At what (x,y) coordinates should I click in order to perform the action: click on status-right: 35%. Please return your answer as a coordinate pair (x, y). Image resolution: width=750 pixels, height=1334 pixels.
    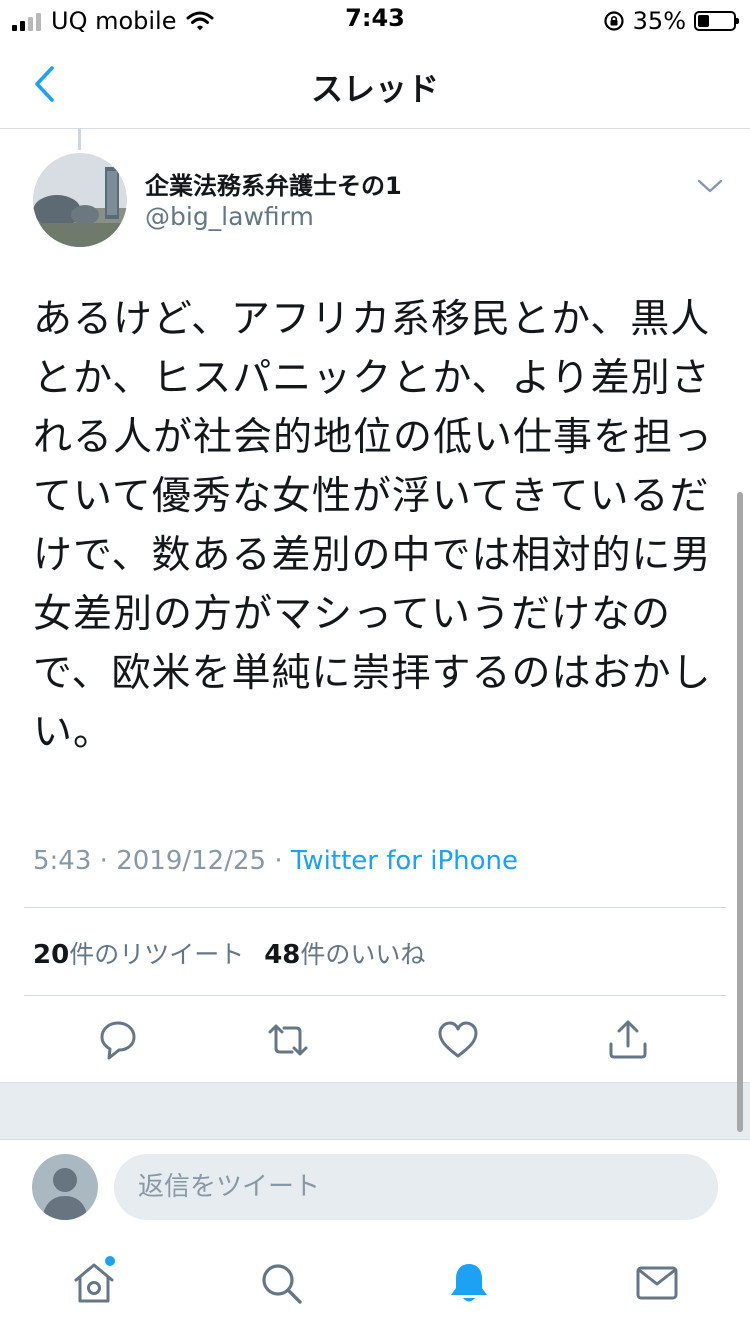
    Looking at the image, I should click on (671, 21).